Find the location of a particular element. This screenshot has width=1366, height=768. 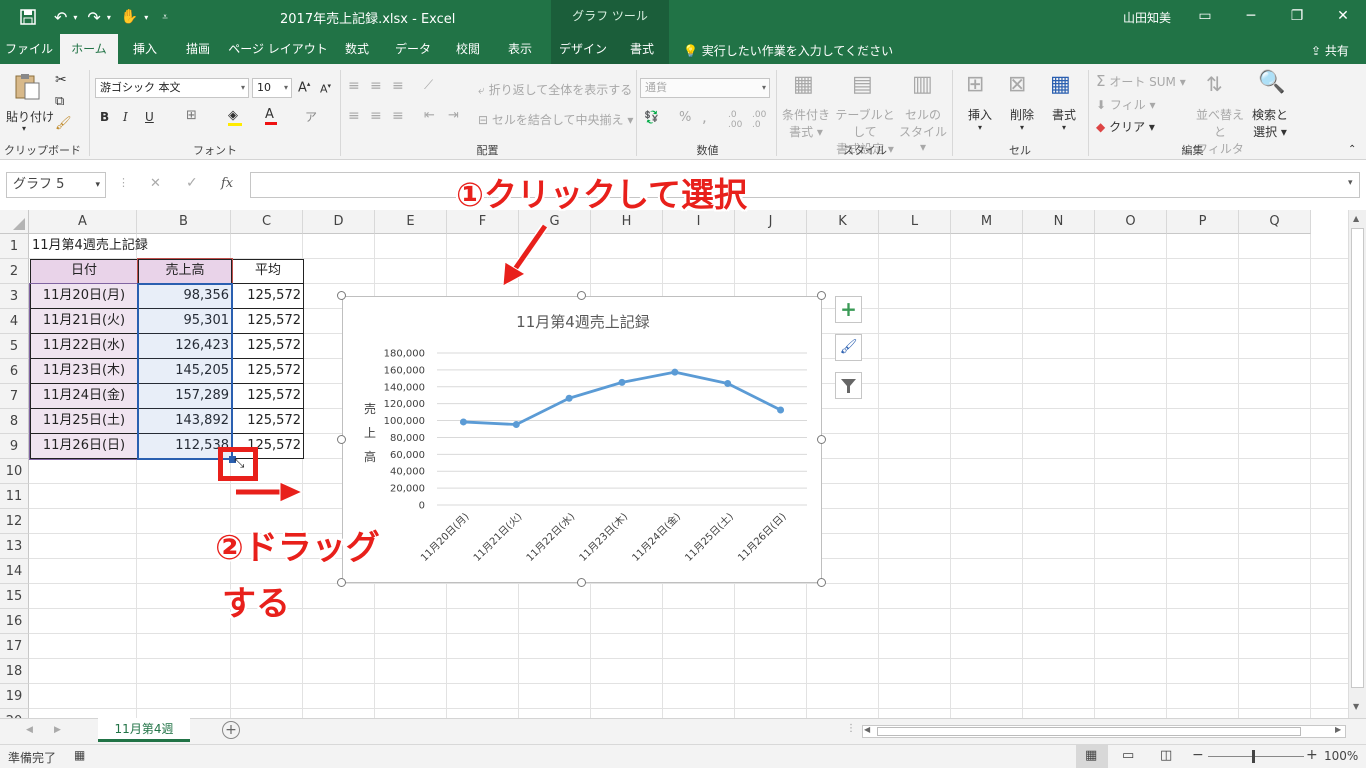

phonetic-icon: ア is located at coordinates (311, 116).